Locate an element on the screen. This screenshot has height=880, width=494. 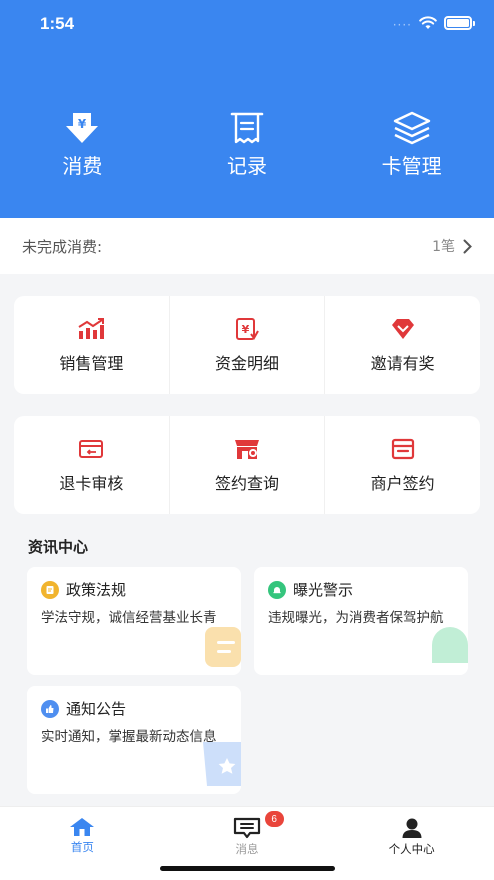
consume-button: ¥ 消费 is located at coordinates (82, 143).